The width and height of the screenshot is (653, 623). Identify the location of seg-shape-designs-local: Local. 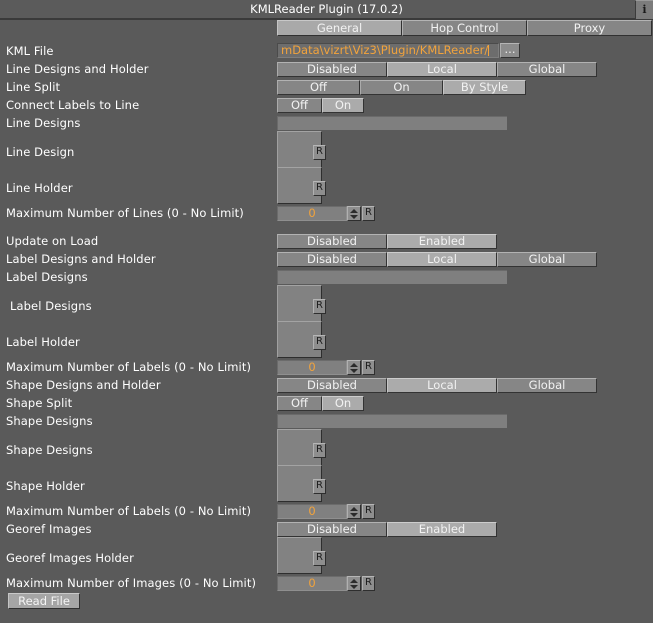
(442, 385).